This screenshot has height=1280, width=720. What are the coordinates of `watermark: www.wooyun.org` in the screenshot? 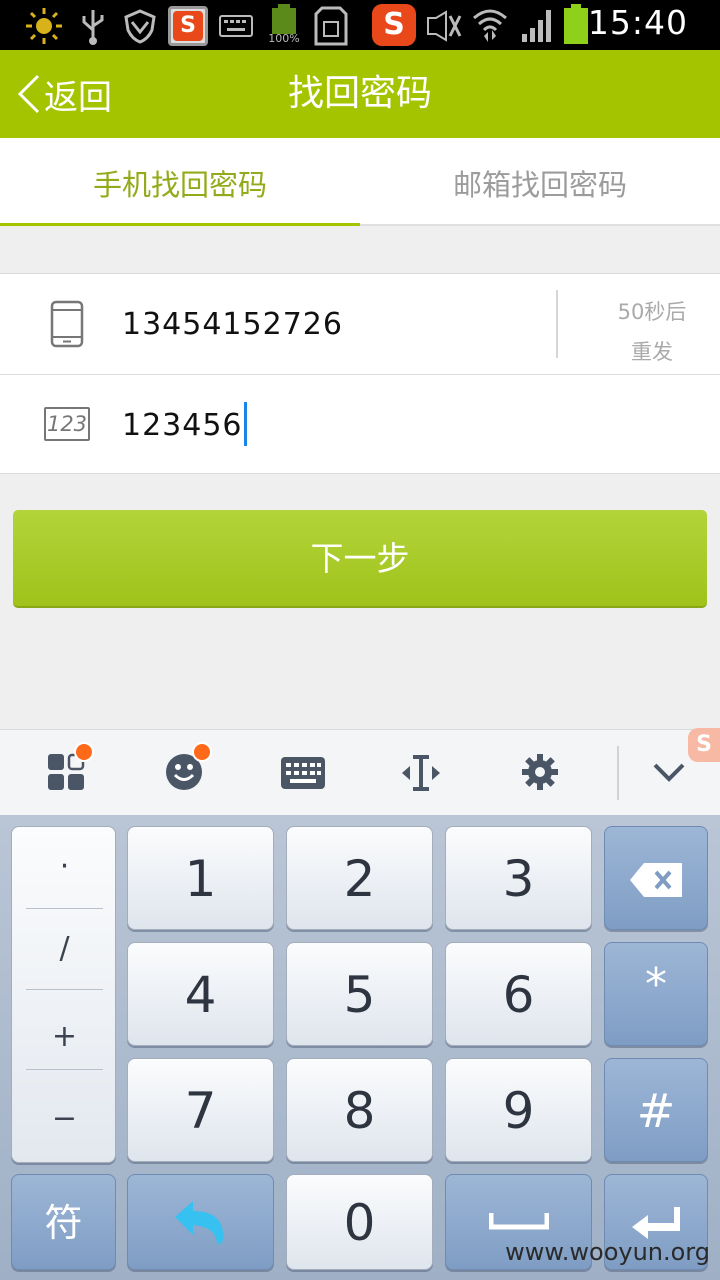 It's located at (607, 1252).